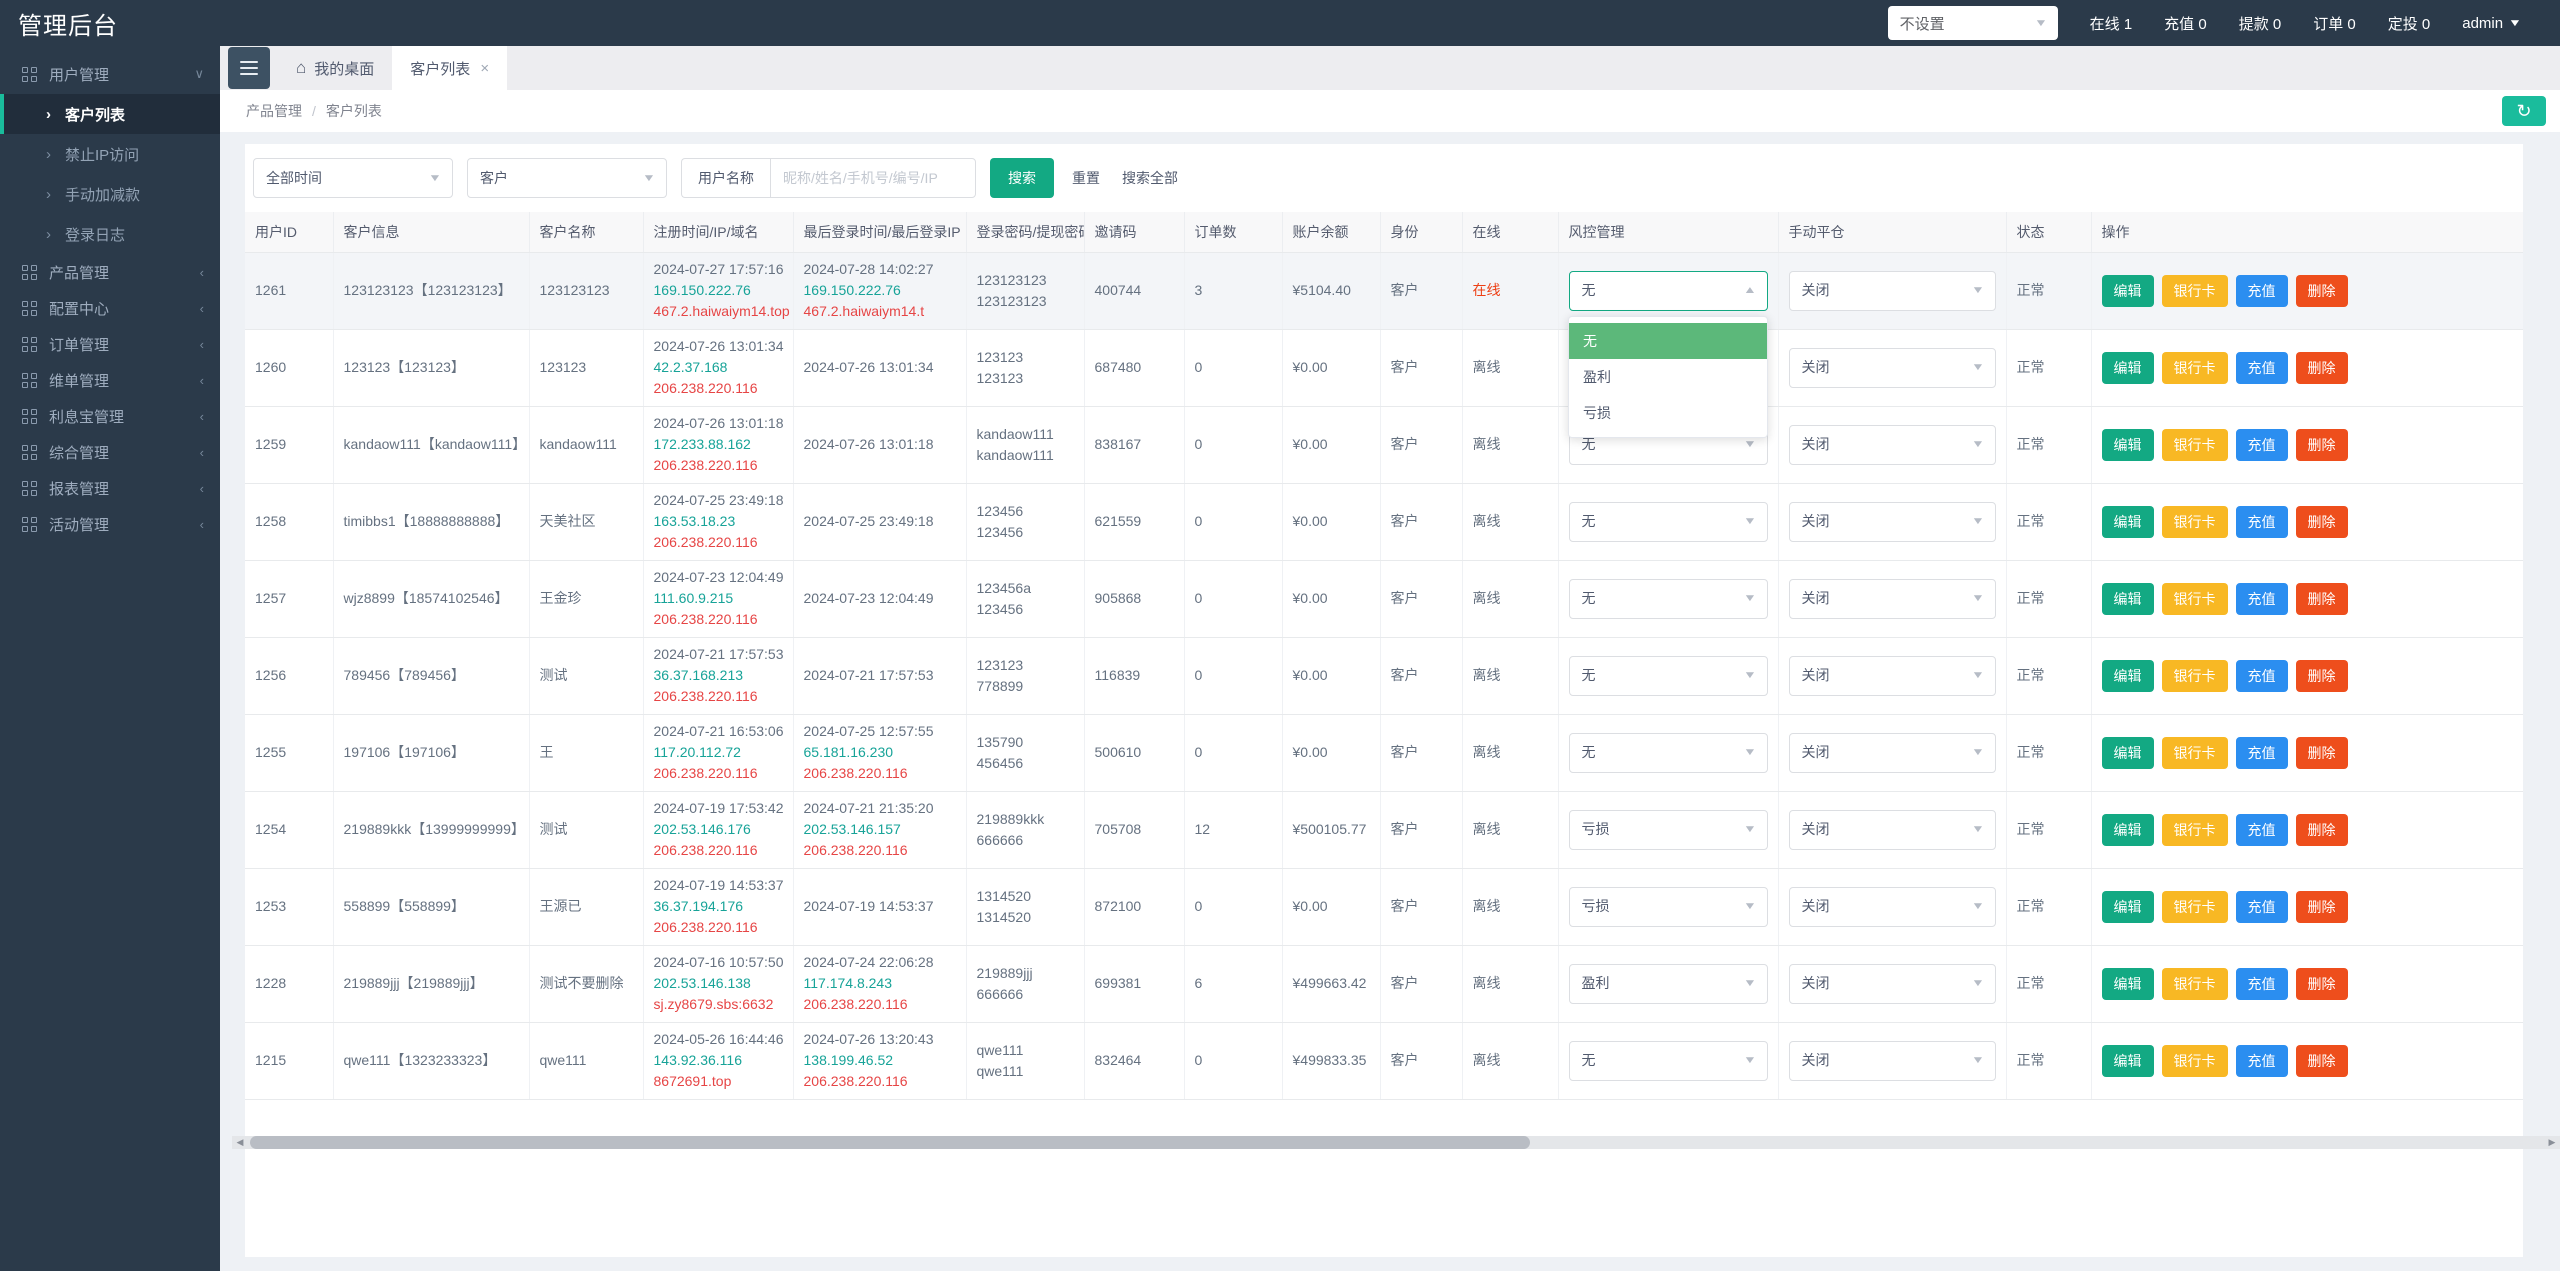 This screenshot has height=1271, width=2560. What do you see at coordinates (1022, 178) in the screenshot?
I see `search-button: 搜索` at bounding box center [1022, 178].